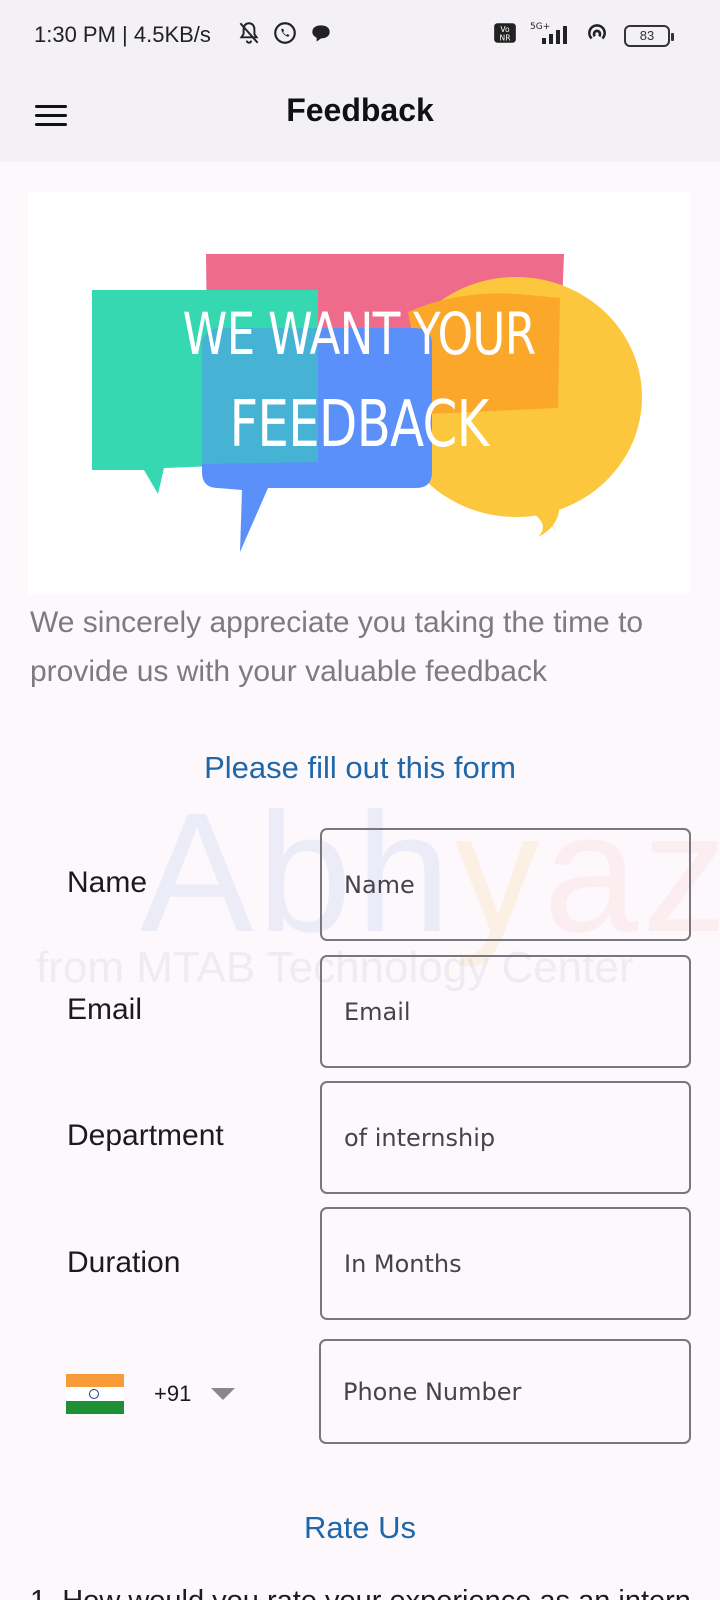  I want to click on chat-icon, so click(321, 33).